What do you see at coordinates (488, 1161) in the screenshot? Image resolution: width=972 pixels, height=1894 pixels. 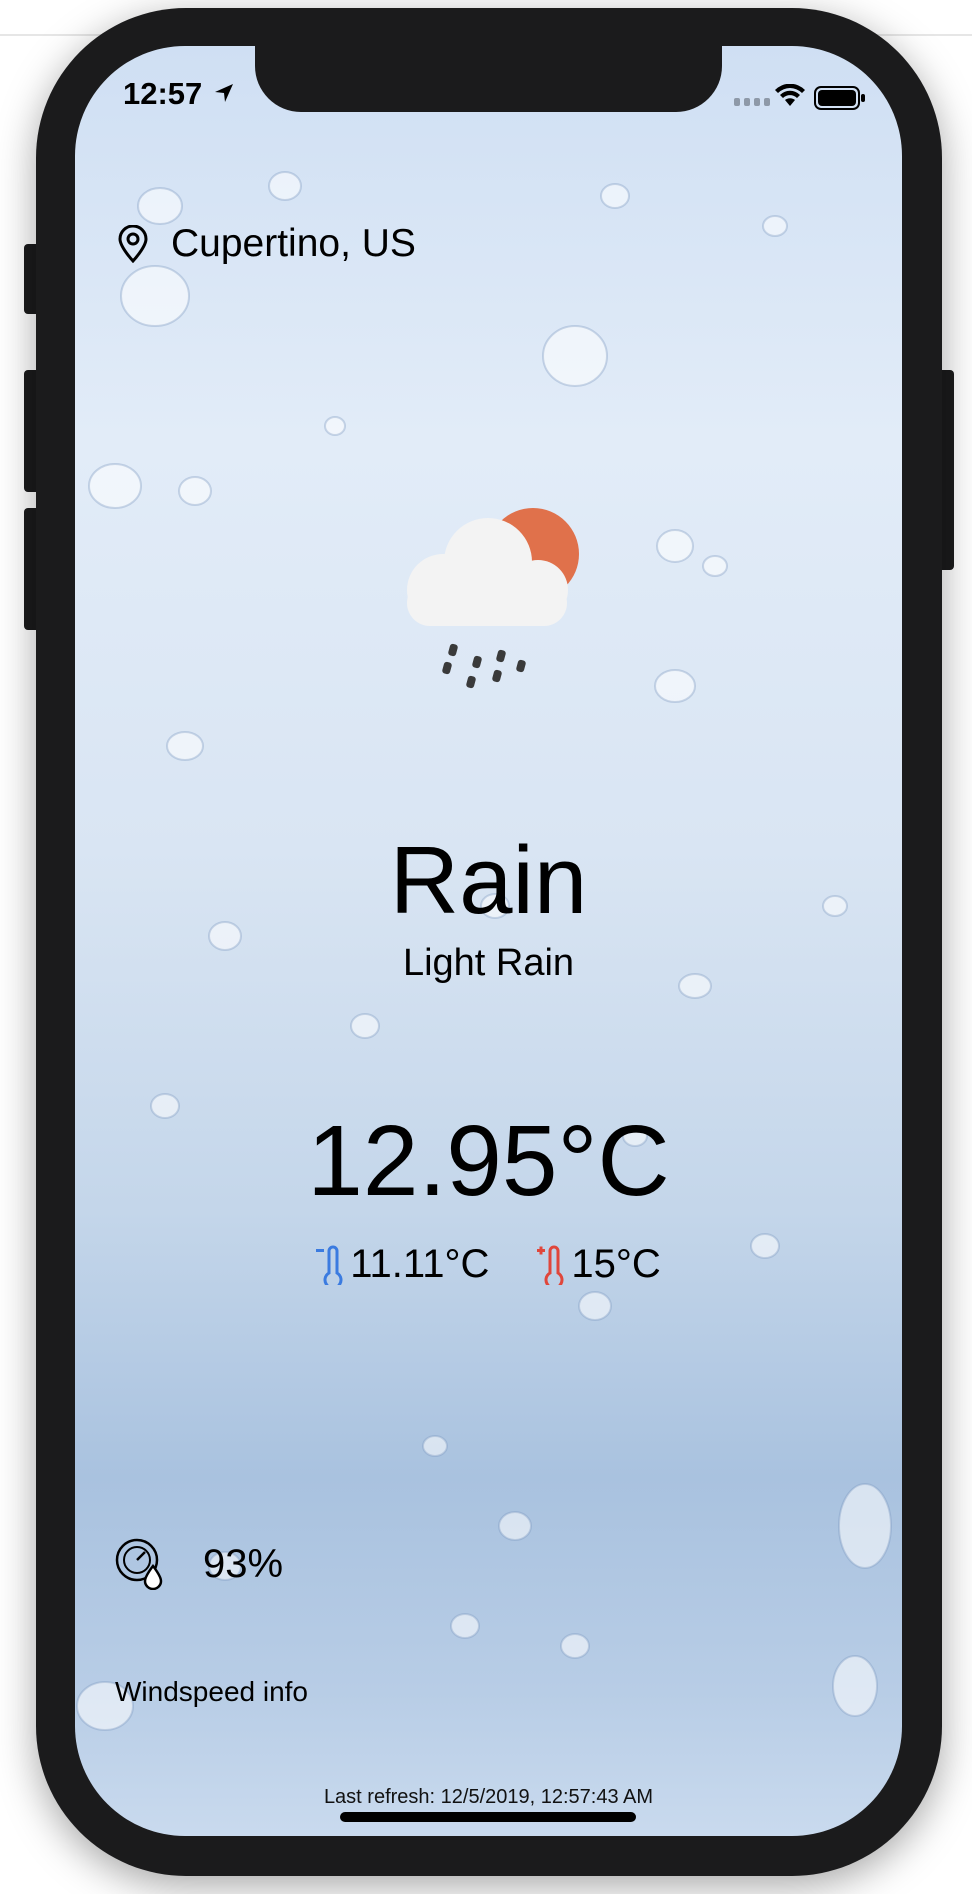 I see `current-temperature: 12.95°C` at bounding box center [488, 1161].